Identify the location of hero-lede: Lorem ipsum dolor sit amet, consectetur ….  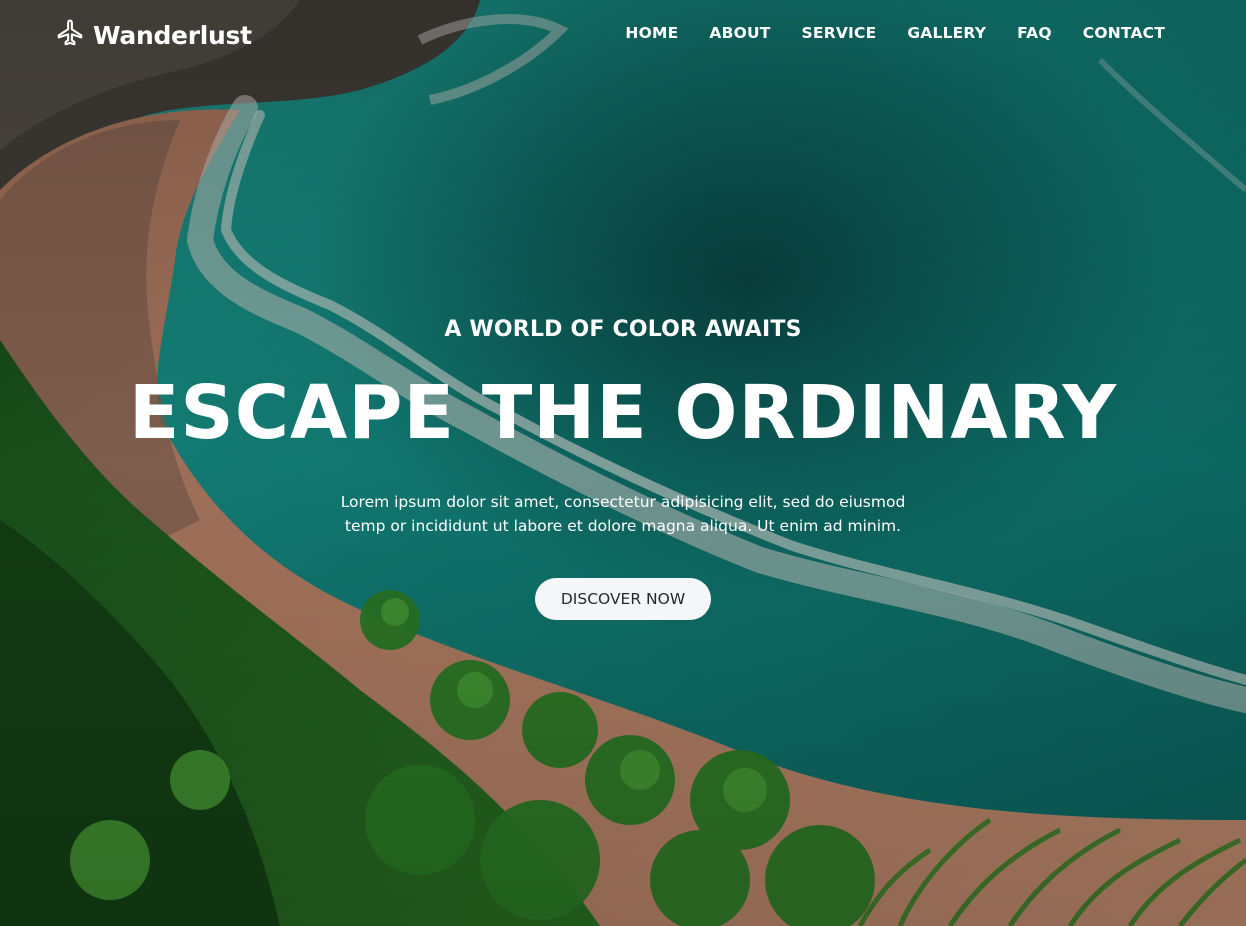
(623, 514).